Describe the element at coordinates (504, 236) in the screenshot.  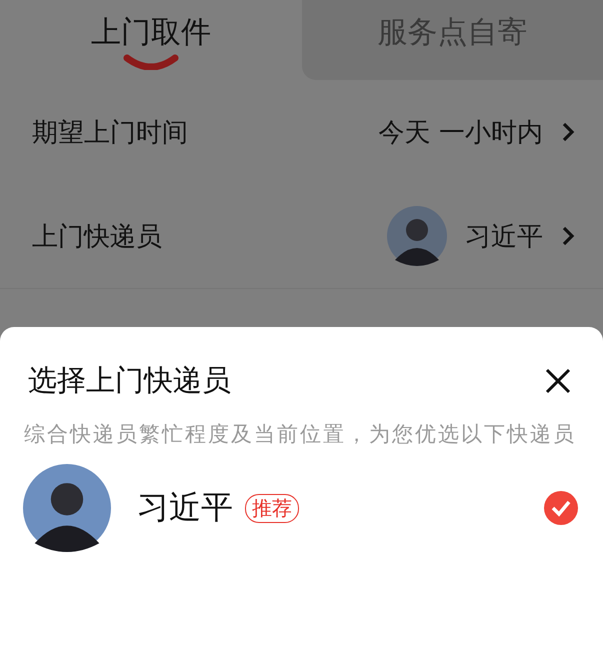
I see `row-value: 习近平` at that location.